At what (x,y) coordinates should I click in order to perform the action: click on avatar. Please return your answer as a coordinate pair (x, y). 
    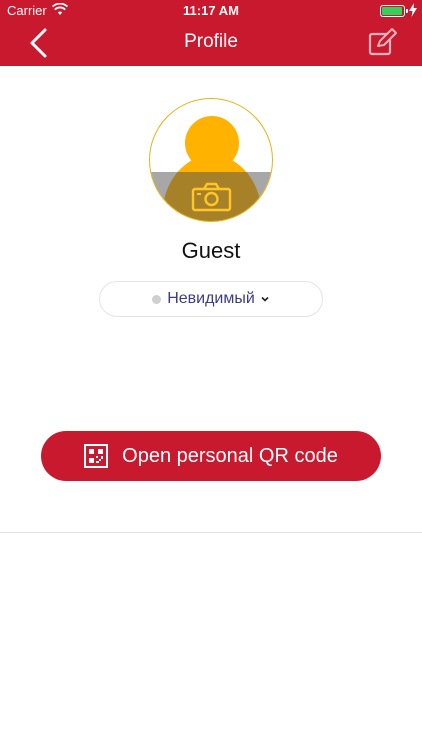
    Looking at the image, I should click on (211, 160).